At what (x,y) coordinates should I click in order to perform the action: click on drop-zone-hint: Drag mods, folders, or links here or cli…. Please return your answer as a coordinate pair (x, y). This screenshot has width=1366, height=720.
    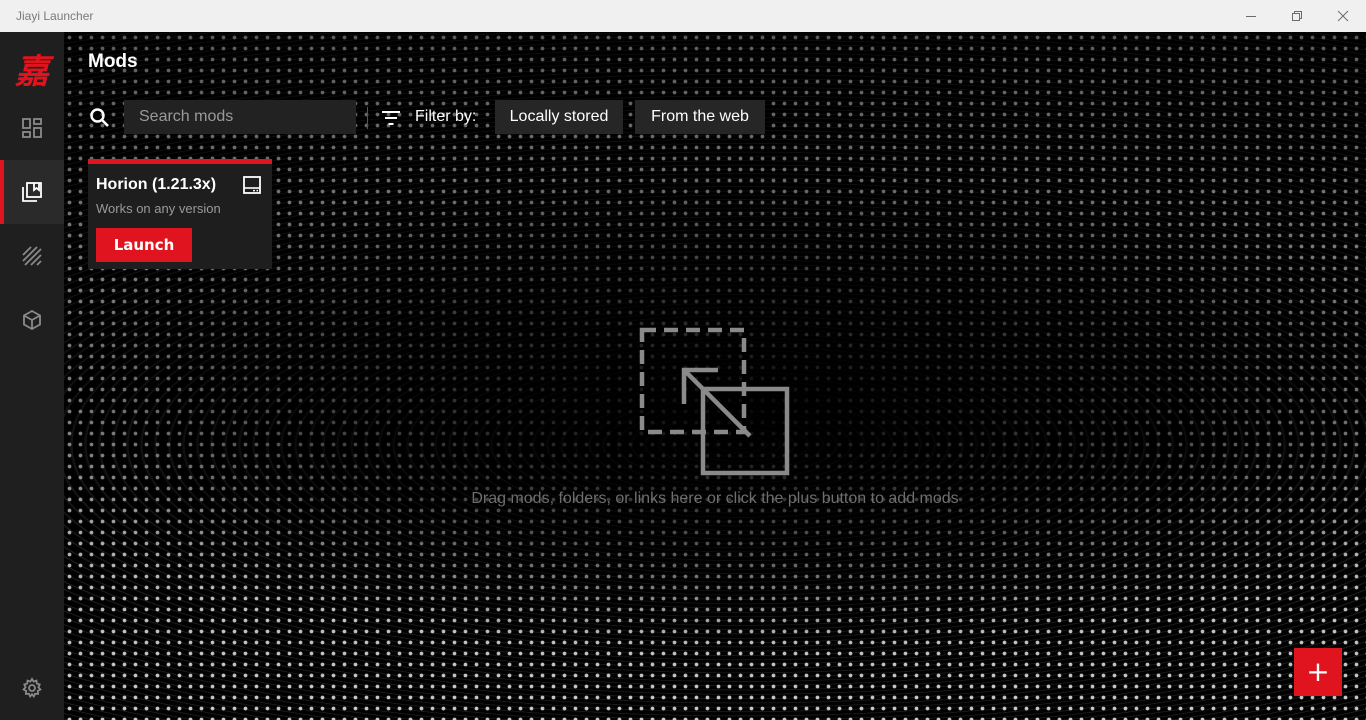
    Looking at the image, I should click on (715, 498).